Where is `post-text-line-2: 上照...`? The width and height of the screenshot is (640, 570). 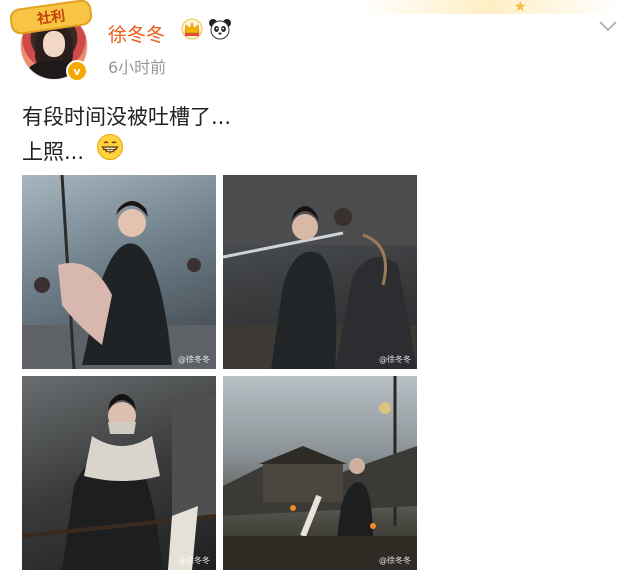
post-text-line-2: 上照... is located at coordinates (53, 152).